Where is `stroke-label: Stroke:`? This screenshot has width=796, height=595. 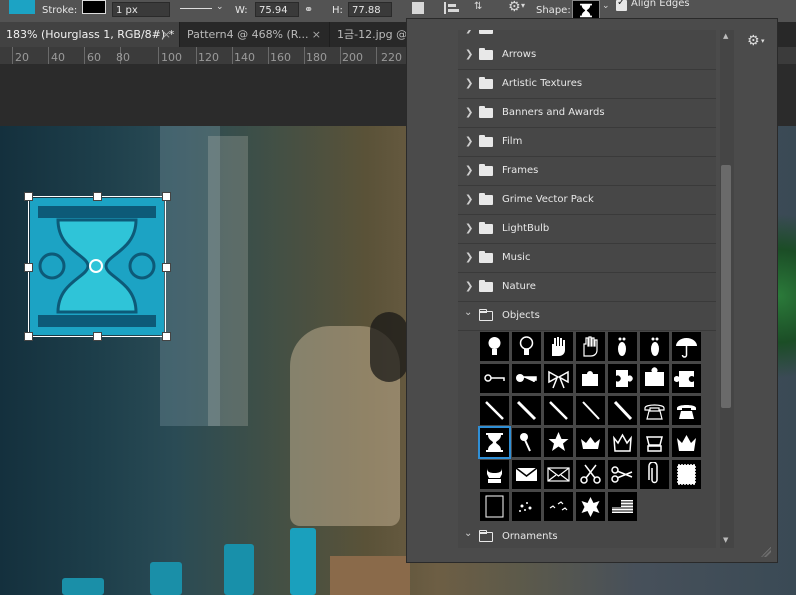 stroke-label: Stroke: is located at coordinates (60, 10).